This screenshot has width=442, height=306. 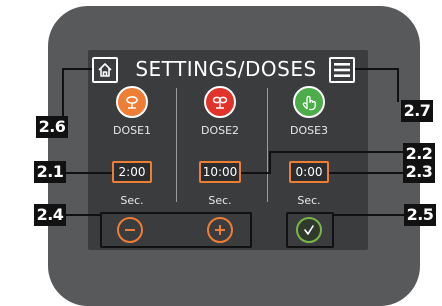 I want to click on menu-button, so click(x=342, y=70).